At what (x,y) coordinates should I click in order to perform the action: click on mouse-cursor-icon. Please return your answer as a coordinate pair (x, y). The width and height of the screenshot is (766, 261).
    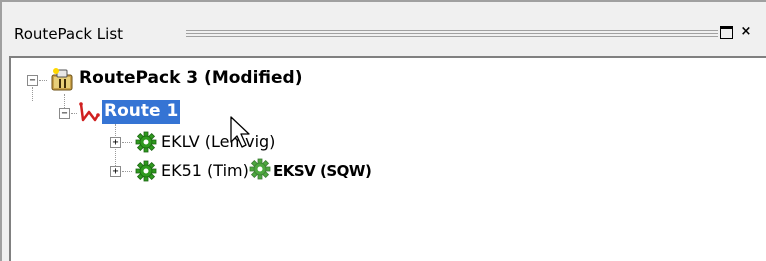
    Looking at the image, I should click on (241, 136).